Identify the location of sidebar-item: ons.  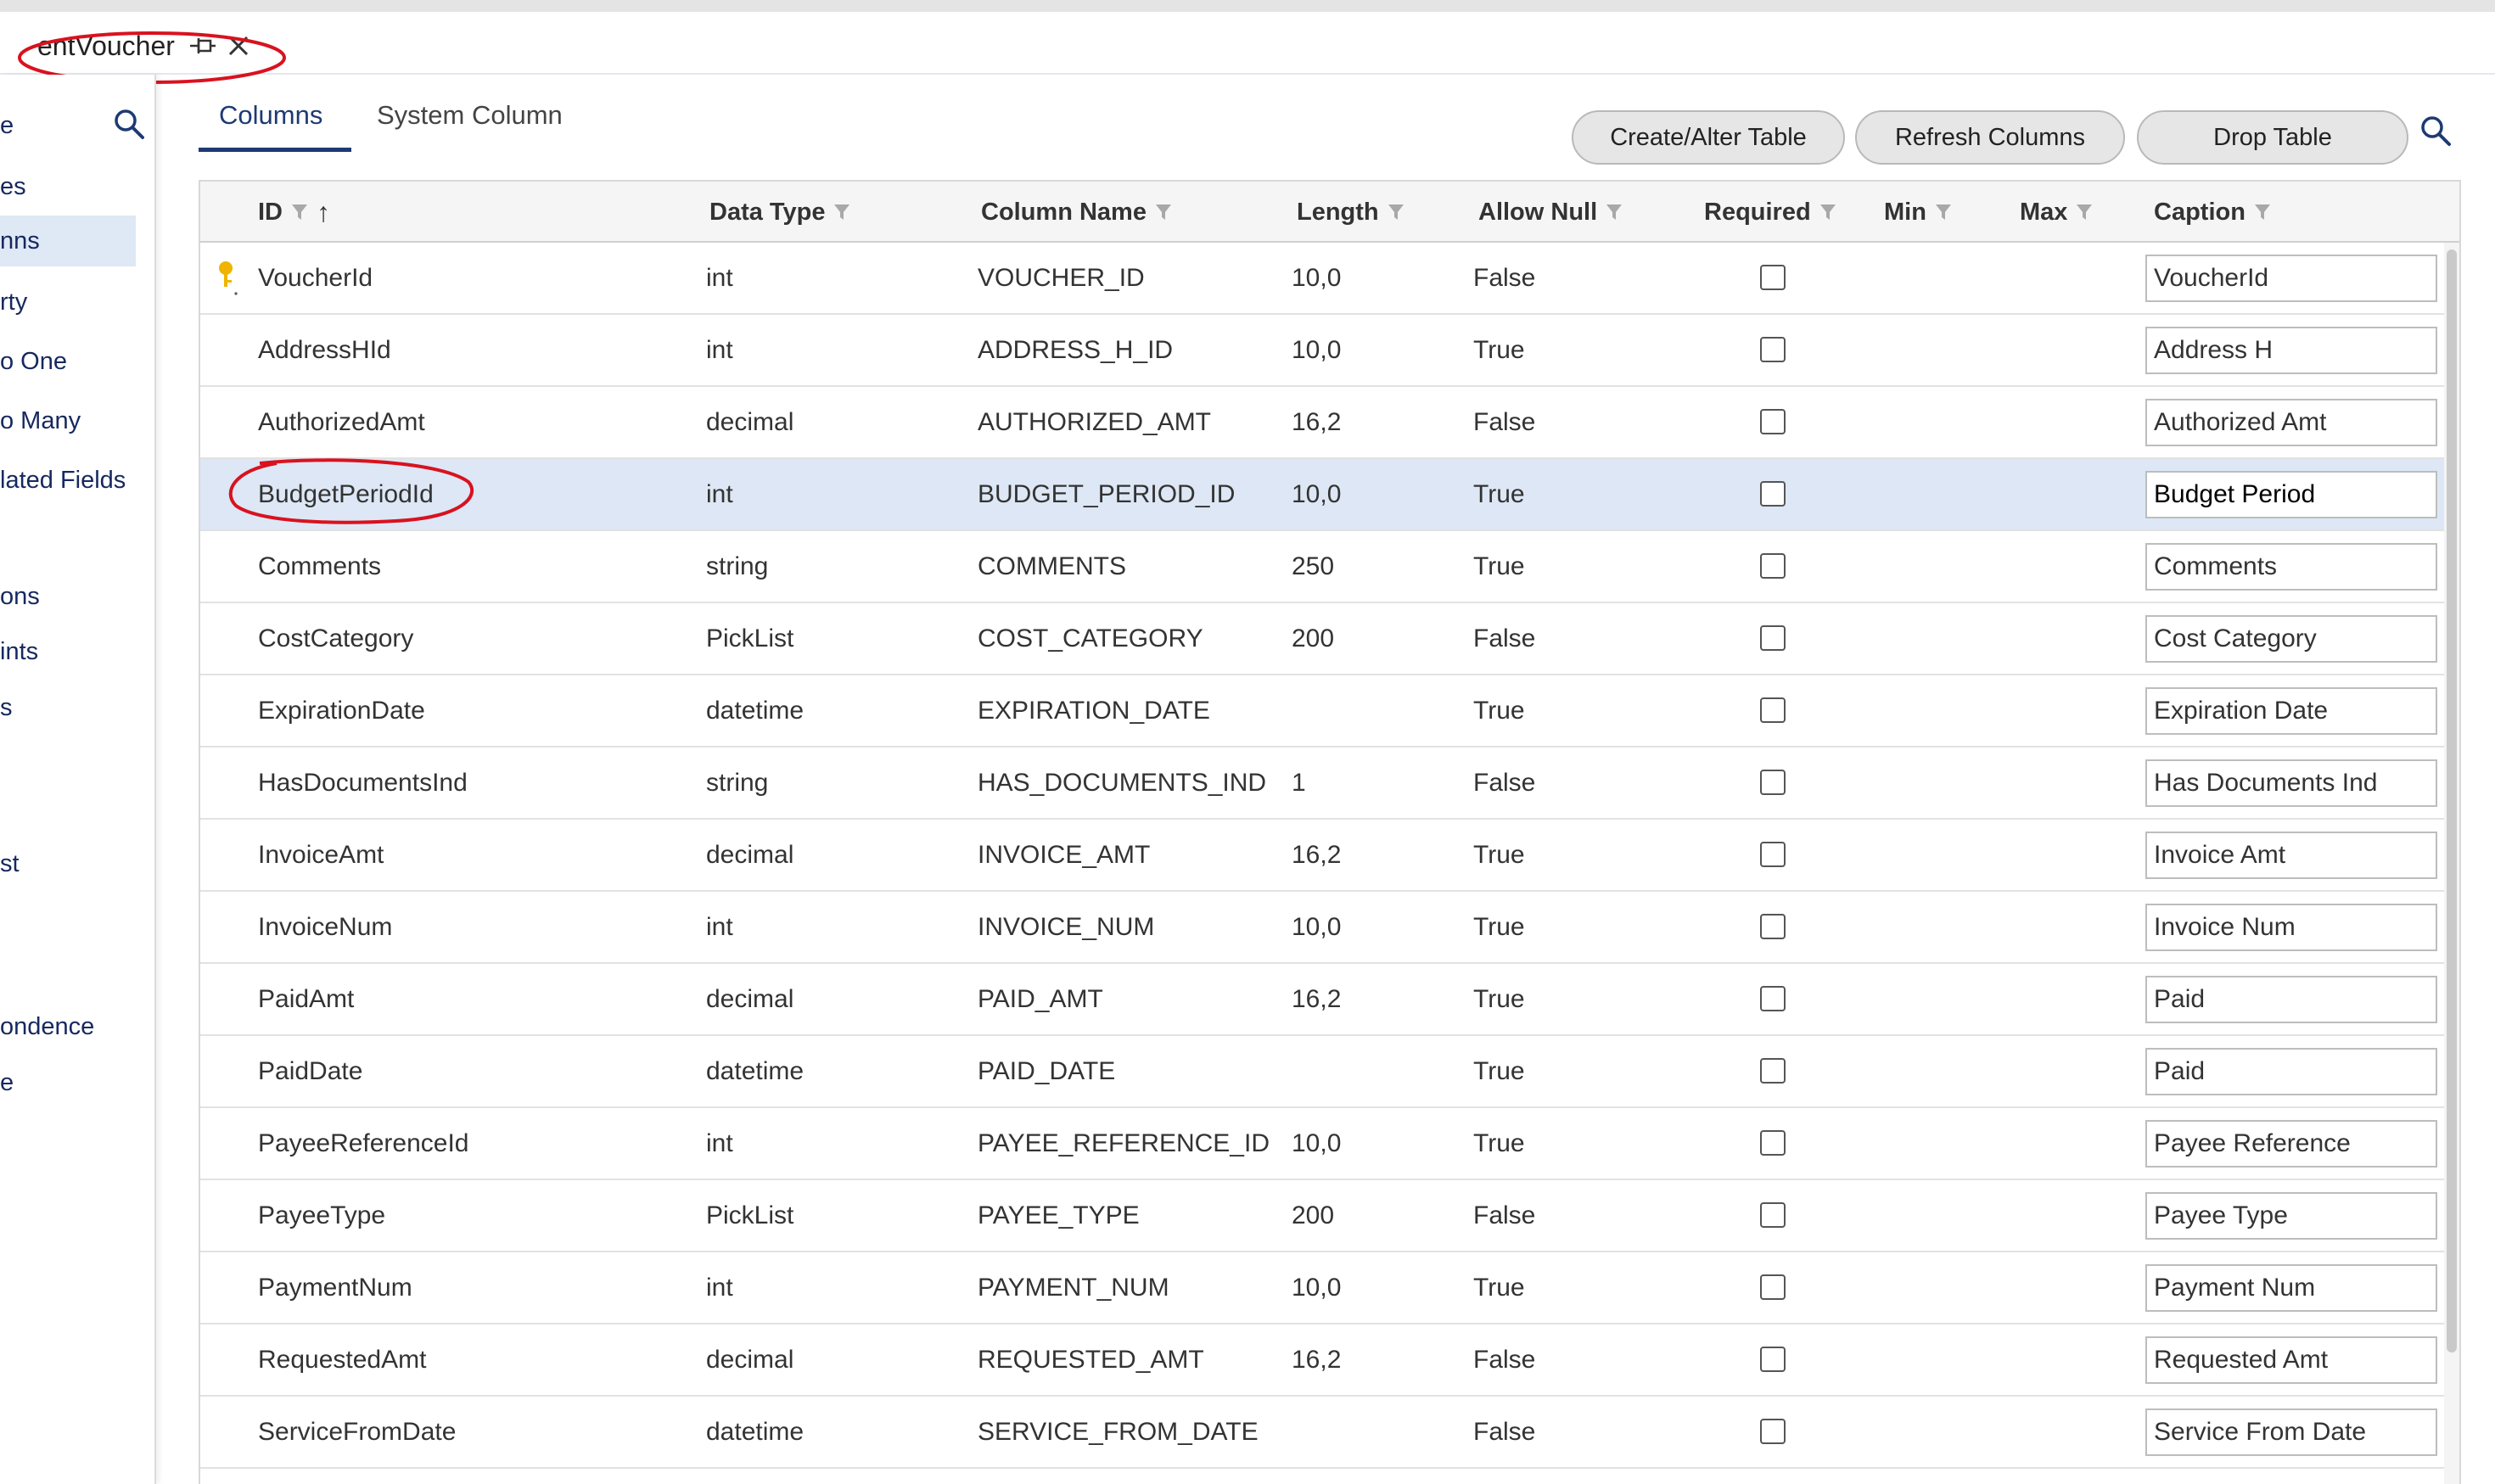
(68, 596).